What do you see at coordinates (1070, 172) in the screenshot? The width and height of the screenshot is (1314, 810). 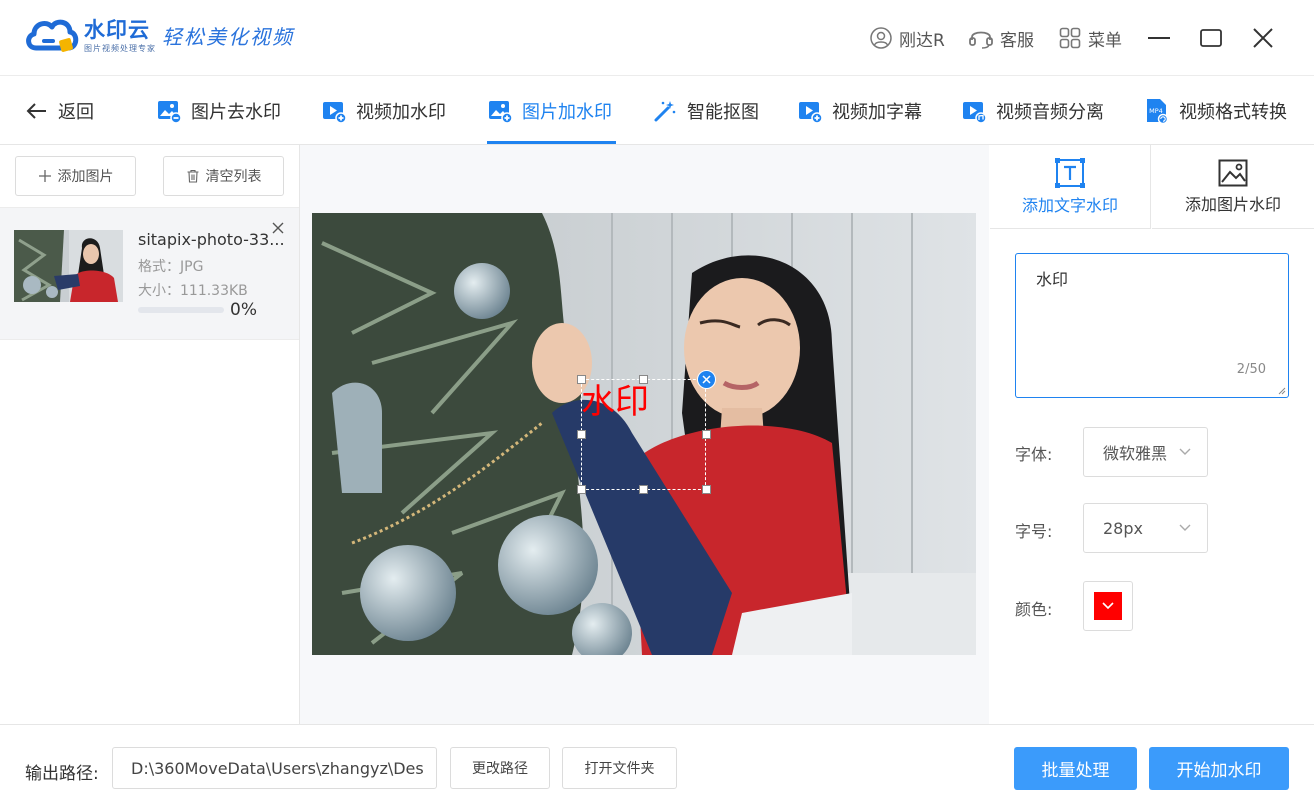 I see `text-icon` at bounding box center [1070, 172].